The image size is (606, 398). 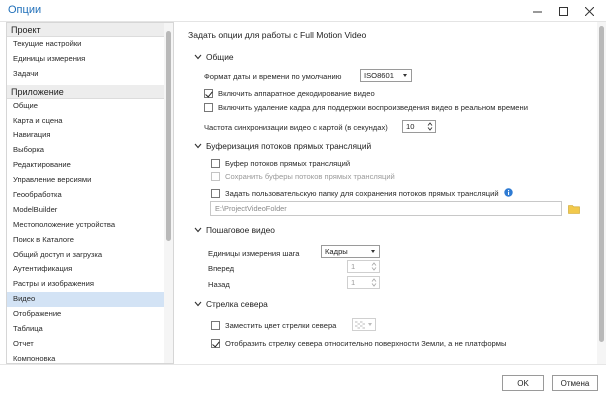 What do you see at coordinates (237, 304) in the screenshot?
I see `section-north-arrow-title: Стрелка севера` at bounding box center [237, 304].